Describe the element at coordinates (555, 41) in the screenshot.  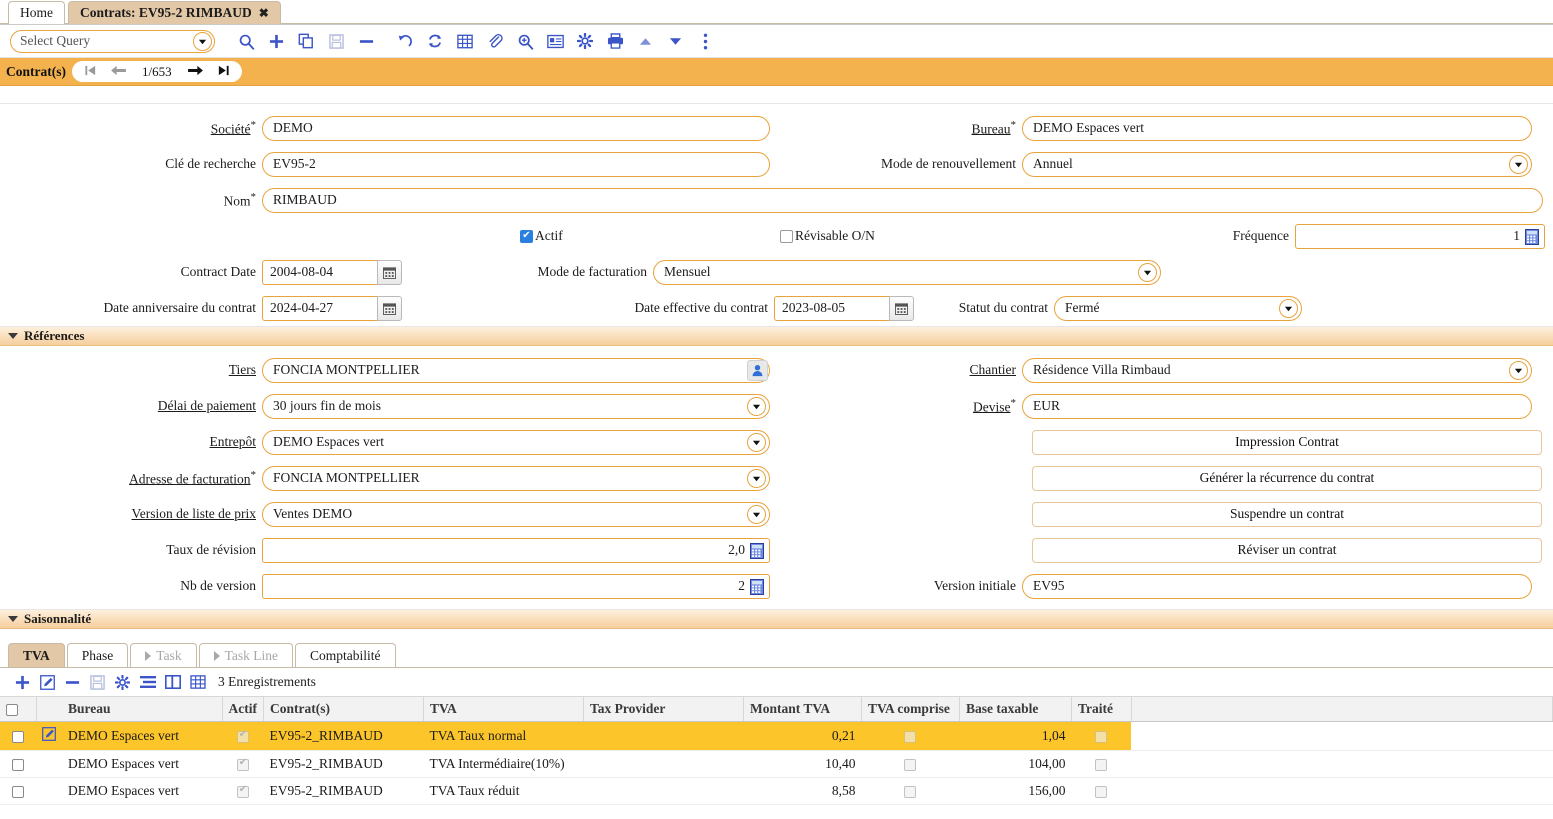
I see `record-card-icon` at that location.